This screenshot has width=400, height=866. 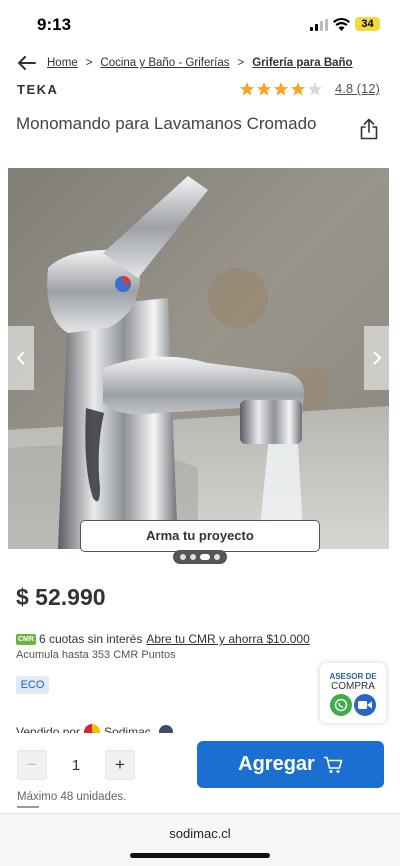 I want to click on cmr-signup-link: Abre tu CMR y ahorra $10.000, so click(x=227, y=639).